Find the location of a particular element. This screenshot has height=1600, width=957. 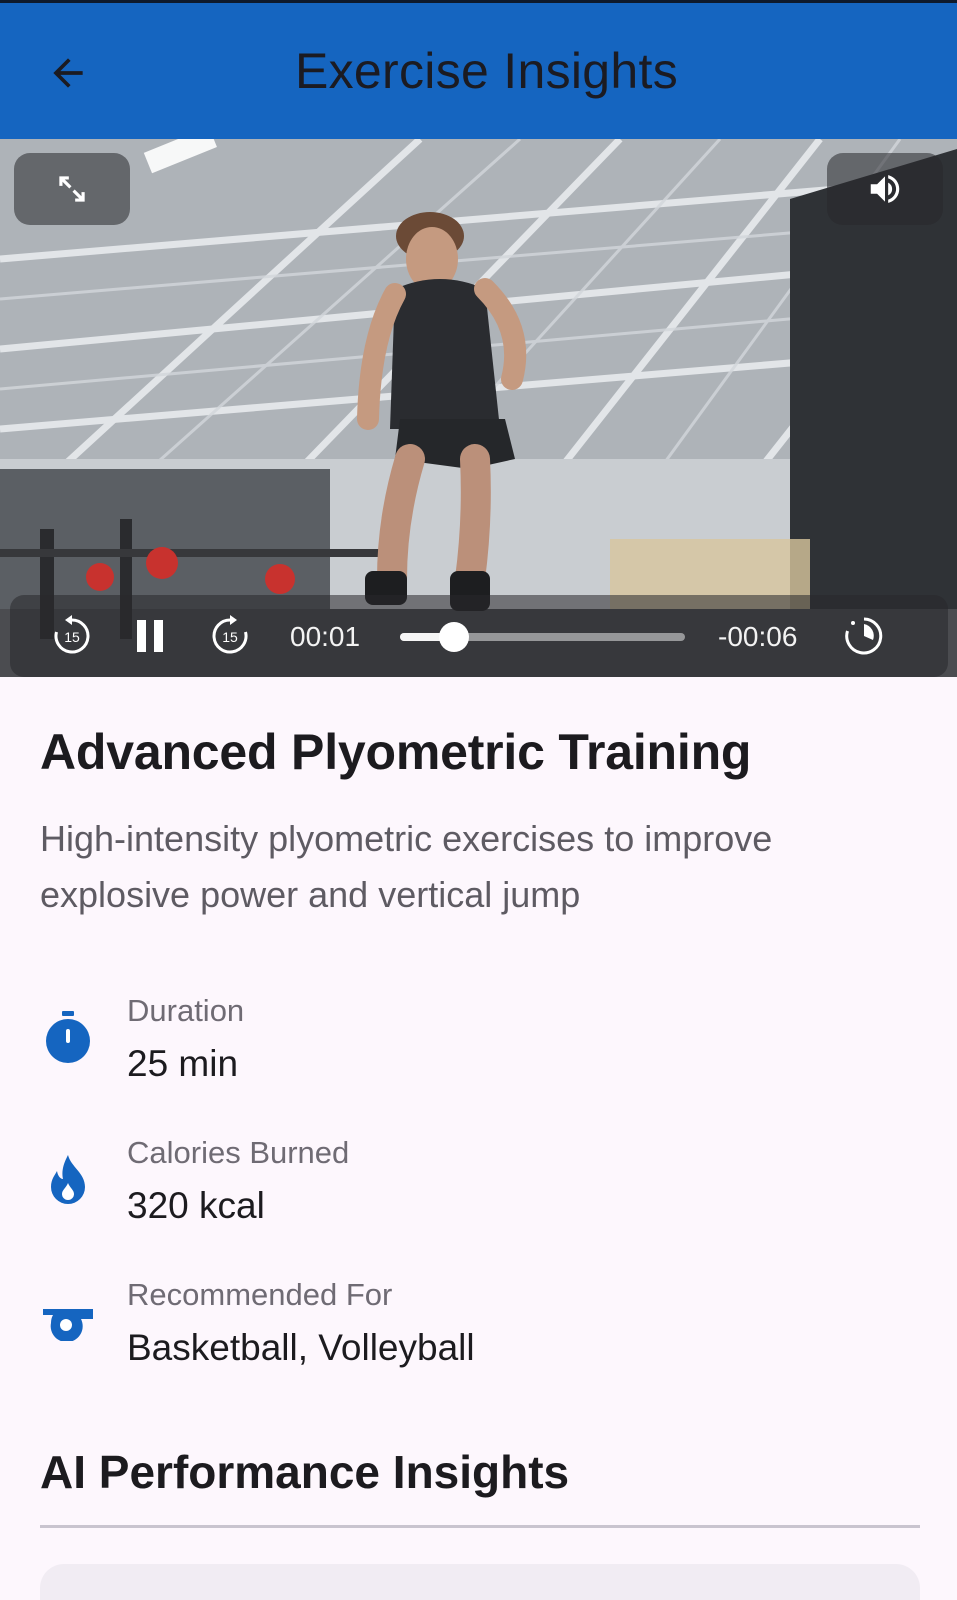

pause-button is located at coordinates (150, 636).